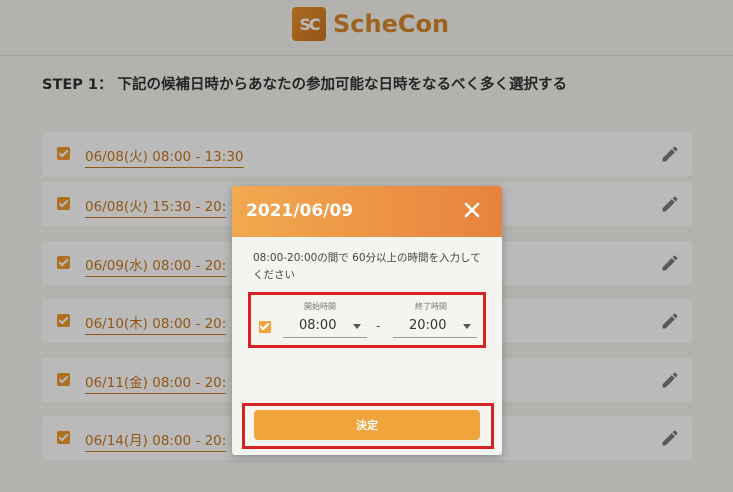 The width and height of the screenshot is (733, 492). I want to click on end-time-value: 20:00, so click(428, 325).